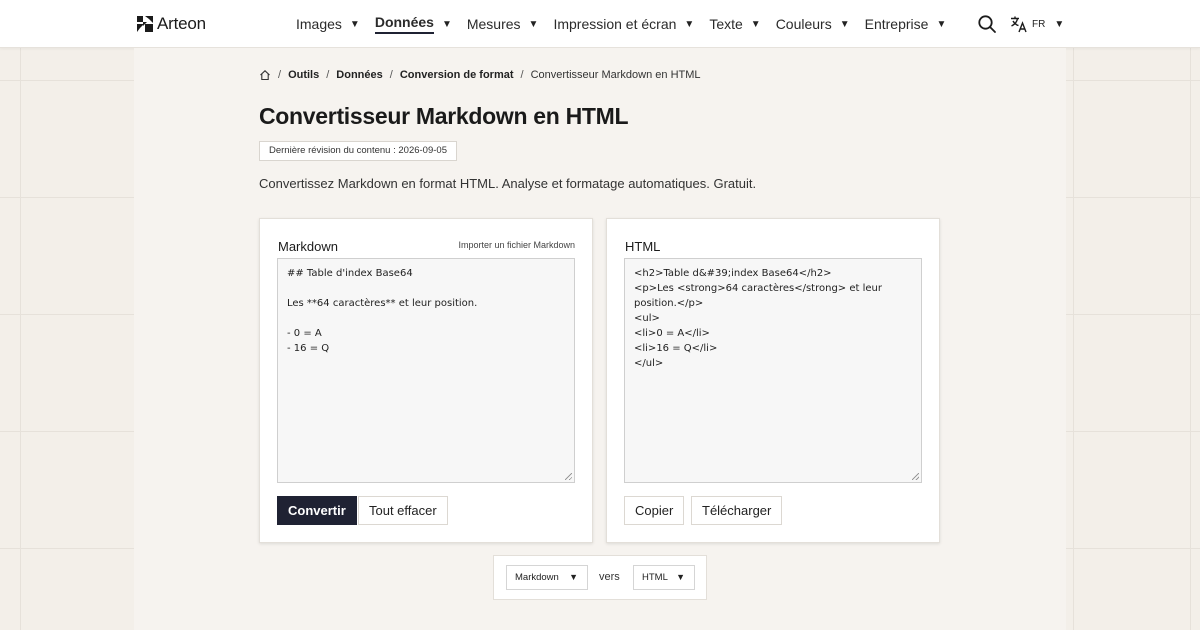 This screenshot has height=630, width=1200. Describe the element at coordinates (319, 24) in the screenshot. I see `nav-item-label: Images` at that location.